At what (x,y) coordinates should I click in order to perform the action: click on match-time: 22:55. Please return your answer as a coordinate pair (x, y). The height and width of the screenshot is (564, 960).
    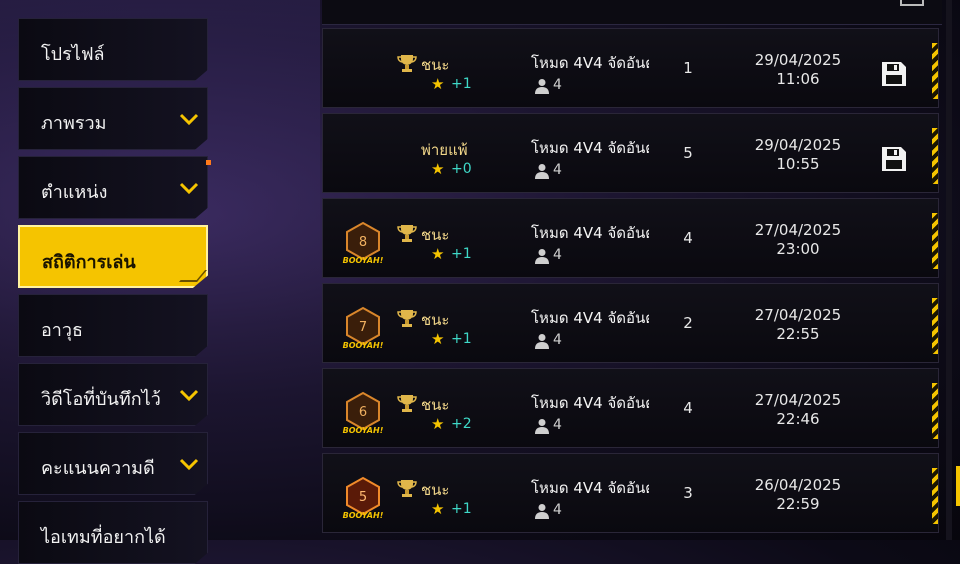
    Looking at the image, I should click on (798, 334).